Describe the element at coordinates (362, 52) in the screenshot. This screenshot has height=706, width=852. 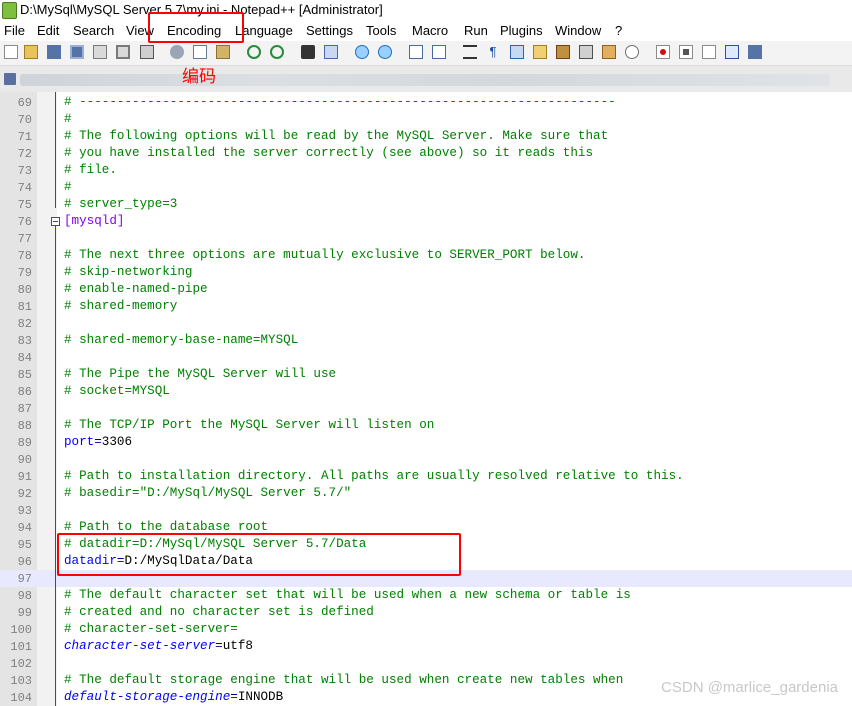
I see `zoom-in-icon` at that location.